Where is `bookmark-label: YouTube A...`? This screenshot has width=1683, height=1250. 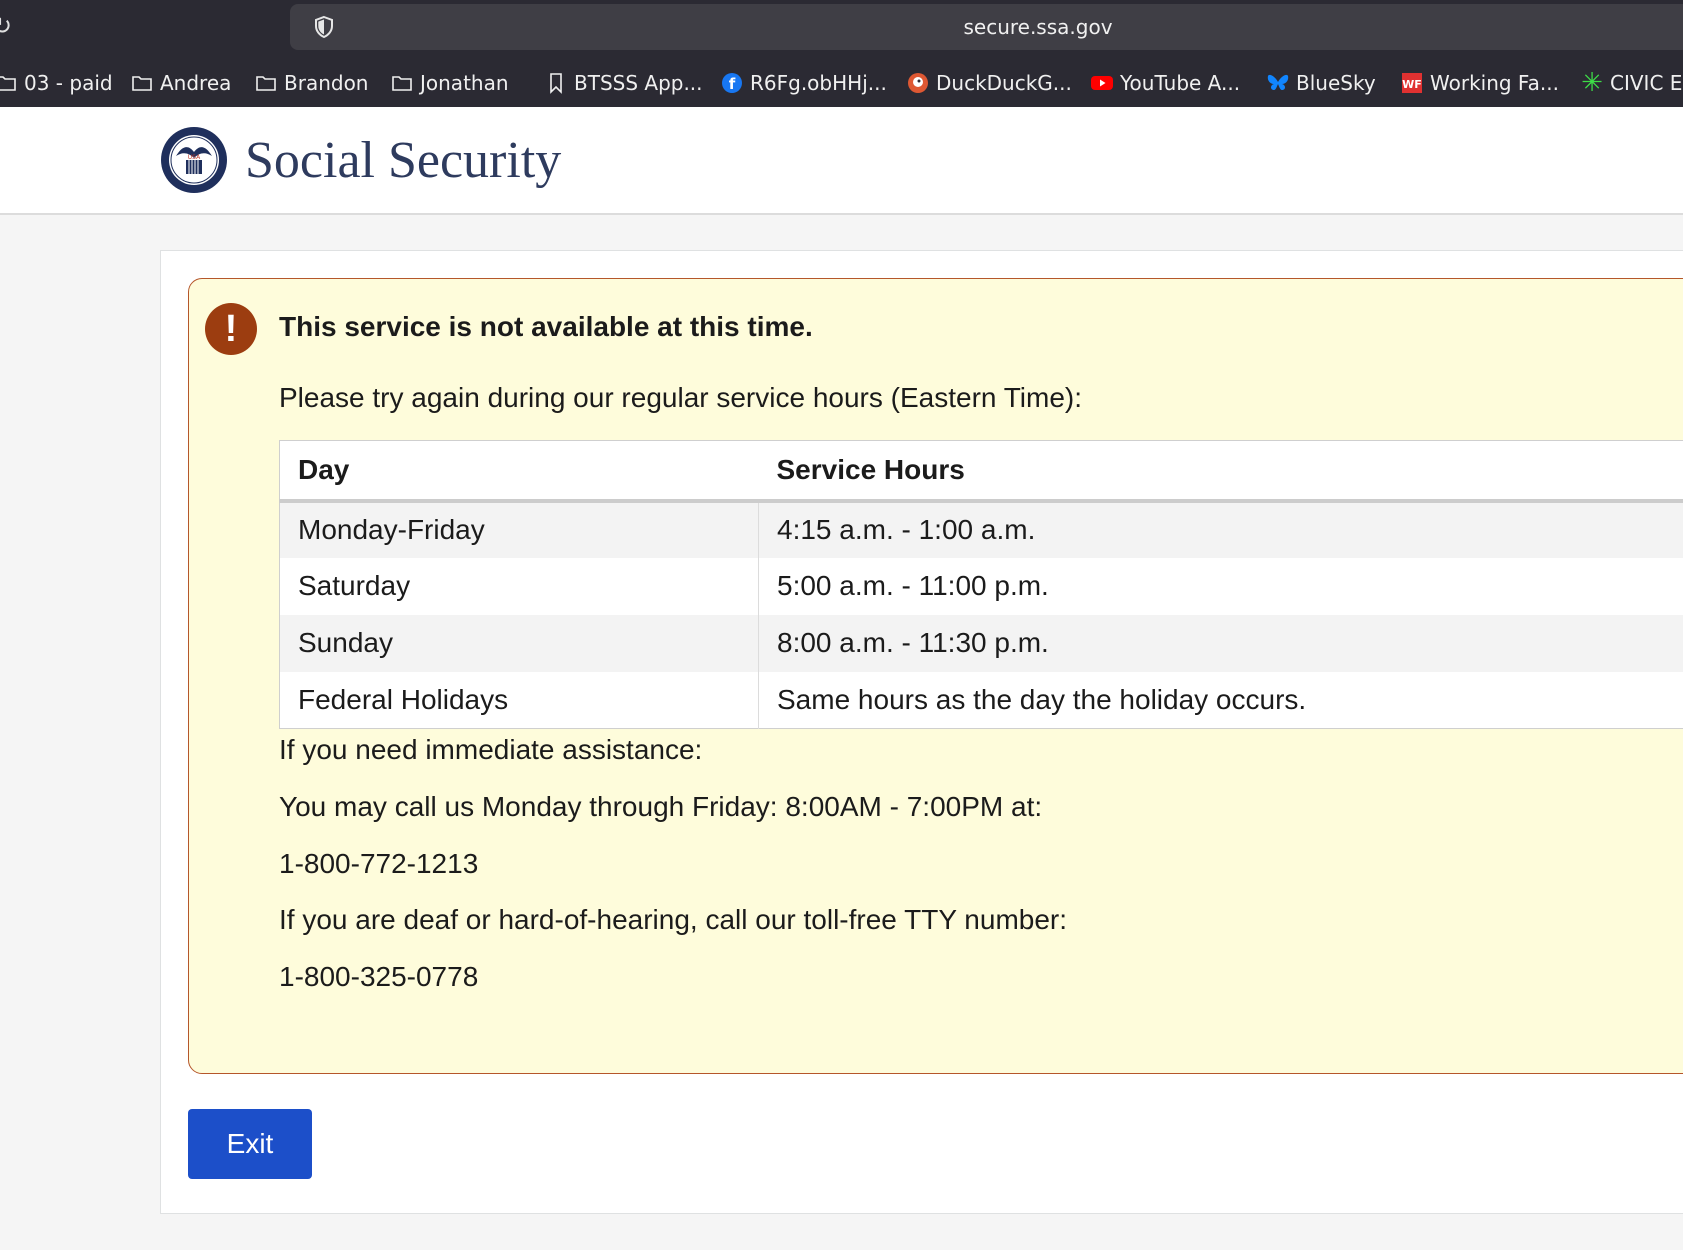
bookmark-label: YouTube A... is located at coordinates (1180, 83).